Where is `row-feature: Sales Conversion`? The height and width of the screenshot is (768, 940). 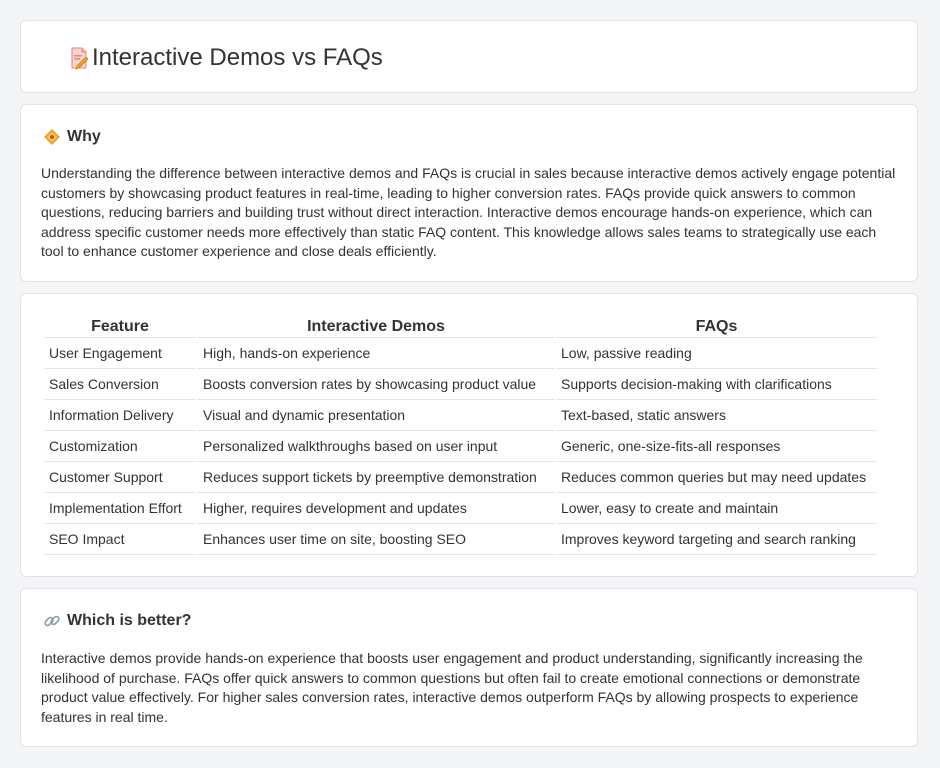
row-feature: Sales Conversion is located at coordinates (120, 384).